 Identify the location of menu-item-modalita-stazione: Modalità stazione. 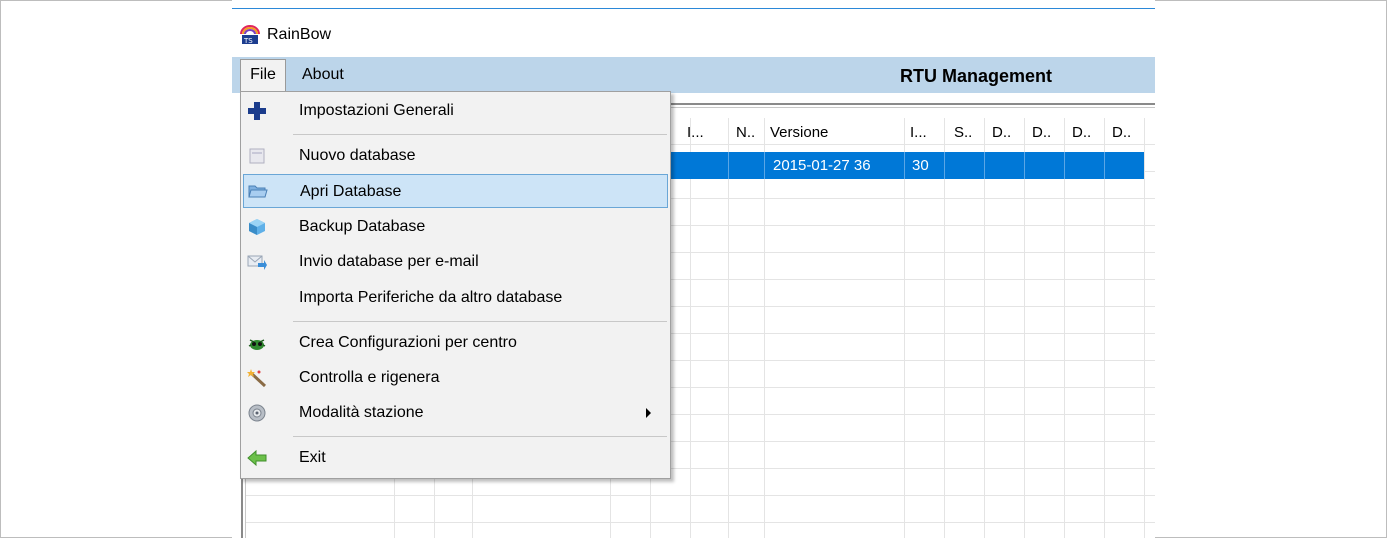
(455, 413).